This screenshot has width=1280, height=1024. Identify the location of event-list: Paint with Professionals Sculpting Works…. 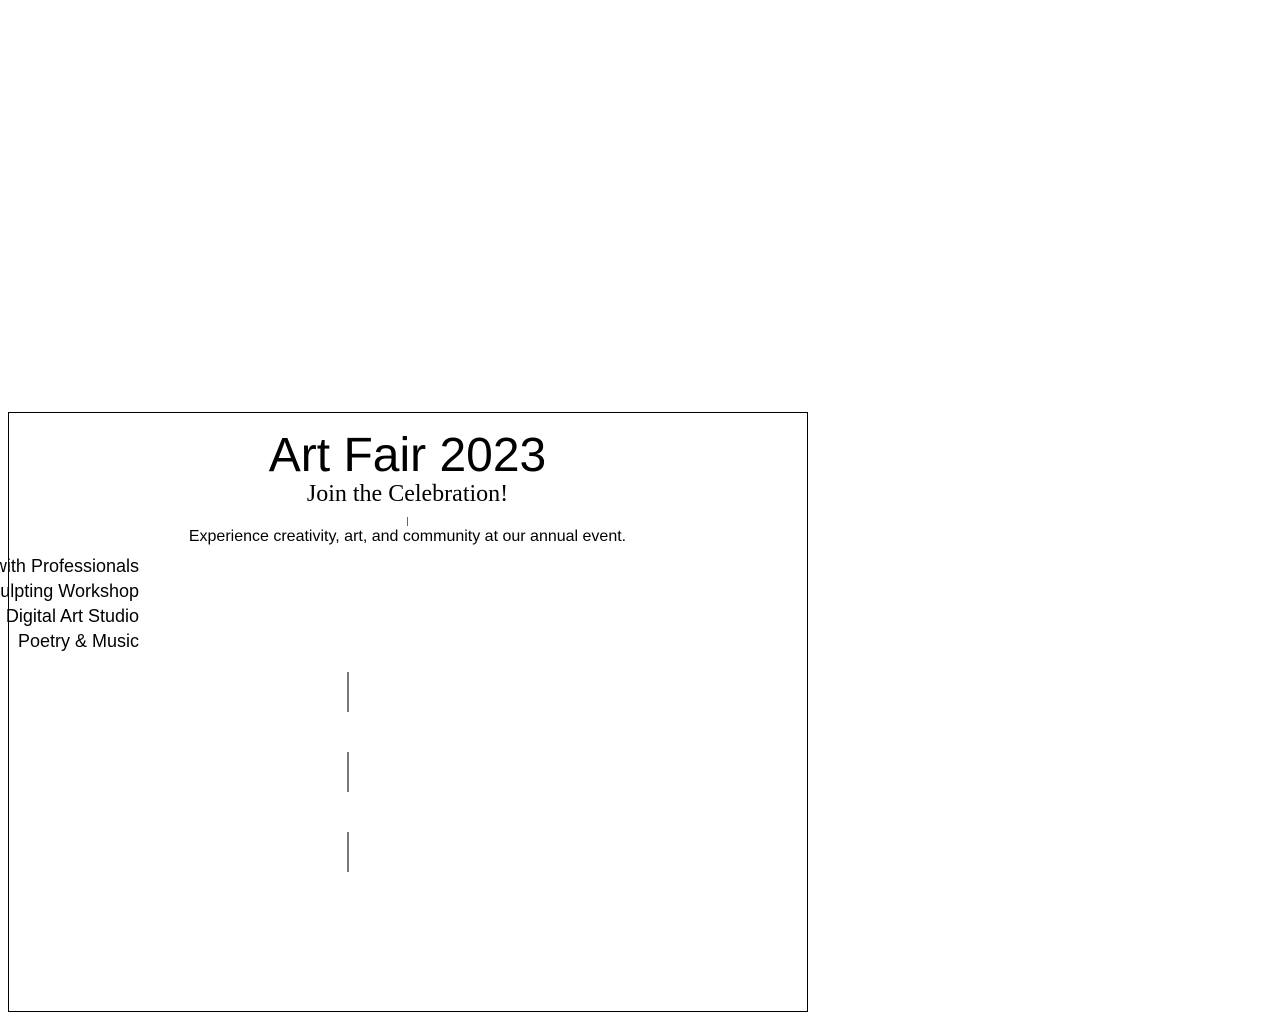
(200, 606).